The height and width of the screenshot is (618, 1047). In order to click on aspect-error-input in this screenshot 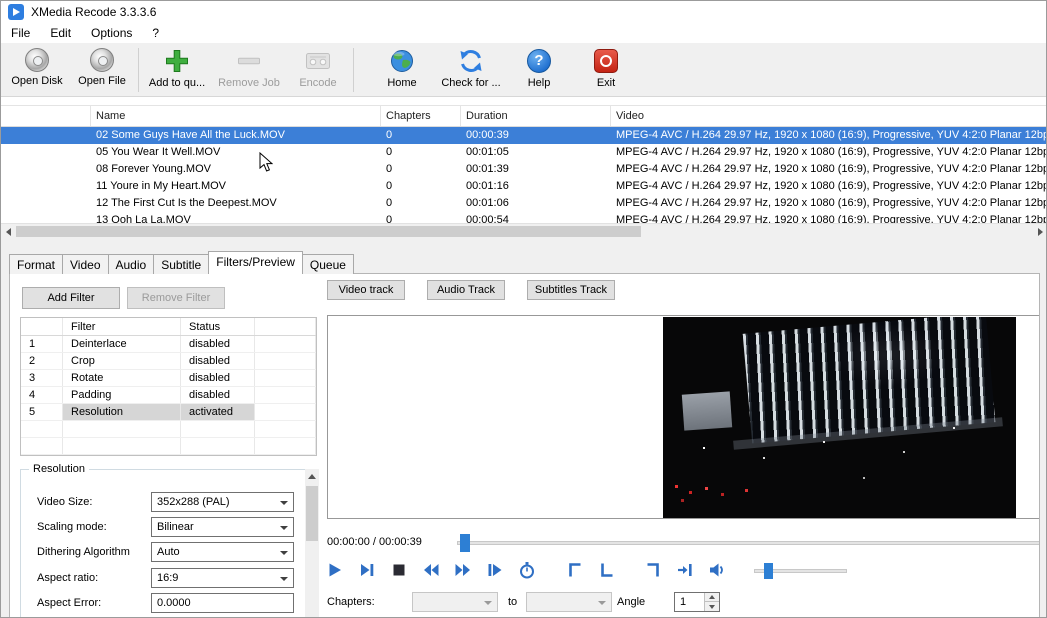, I will do `click(222, 603)`.